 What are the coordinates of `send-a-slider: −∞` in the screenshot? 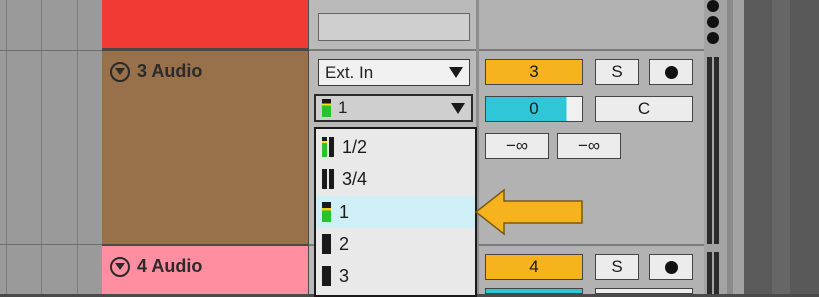 It's located at (517, 146).